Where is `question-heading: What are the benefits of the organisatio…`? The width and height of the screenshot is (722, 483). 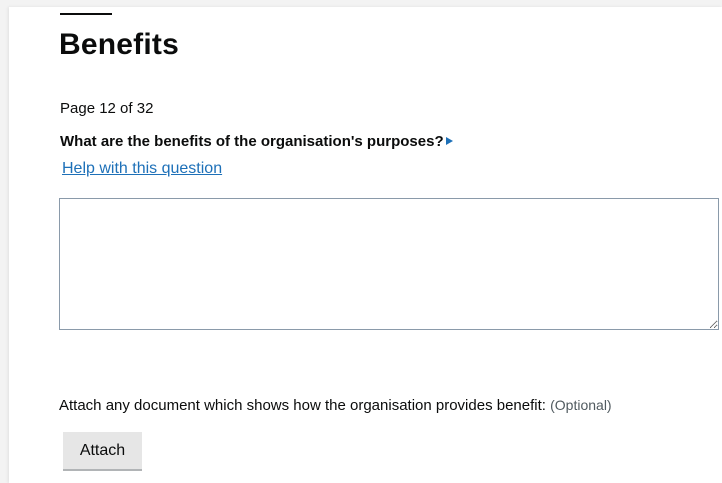
question-heading: What are the benefits of the organisatio… is located at coordinates (256, 142).